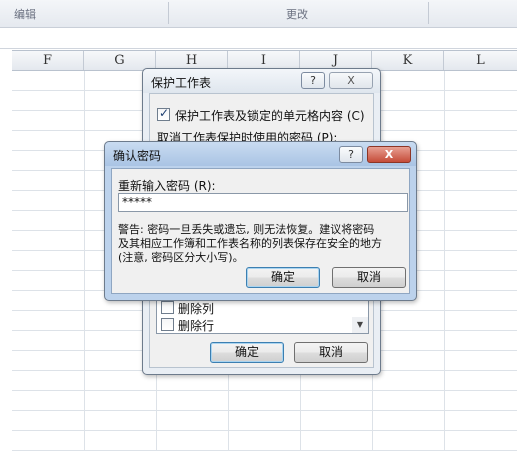 The width and height of the screenshot is (517, 470). I want to click on reenter-password-label: 重新输入密码 (R):, so click(167, 186).